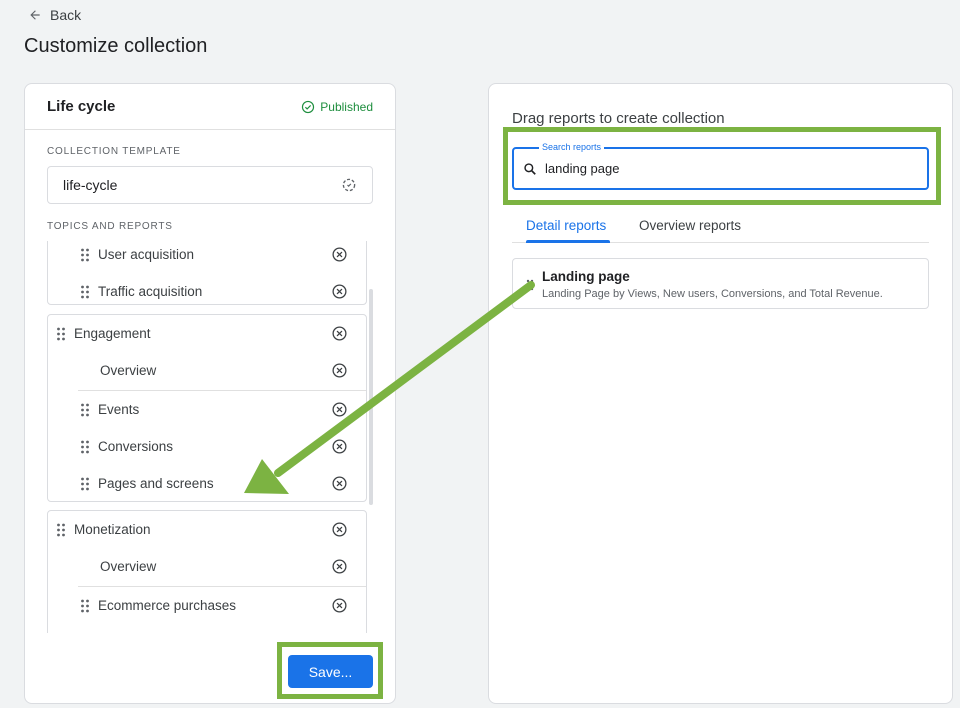 Image resolution: width=960 pixels, height=708 pixels. Describe the element at coordinates (207, 291) in the screenshot. I see `report-item-traffic-acquisition: Traffic acquisition` at that location.